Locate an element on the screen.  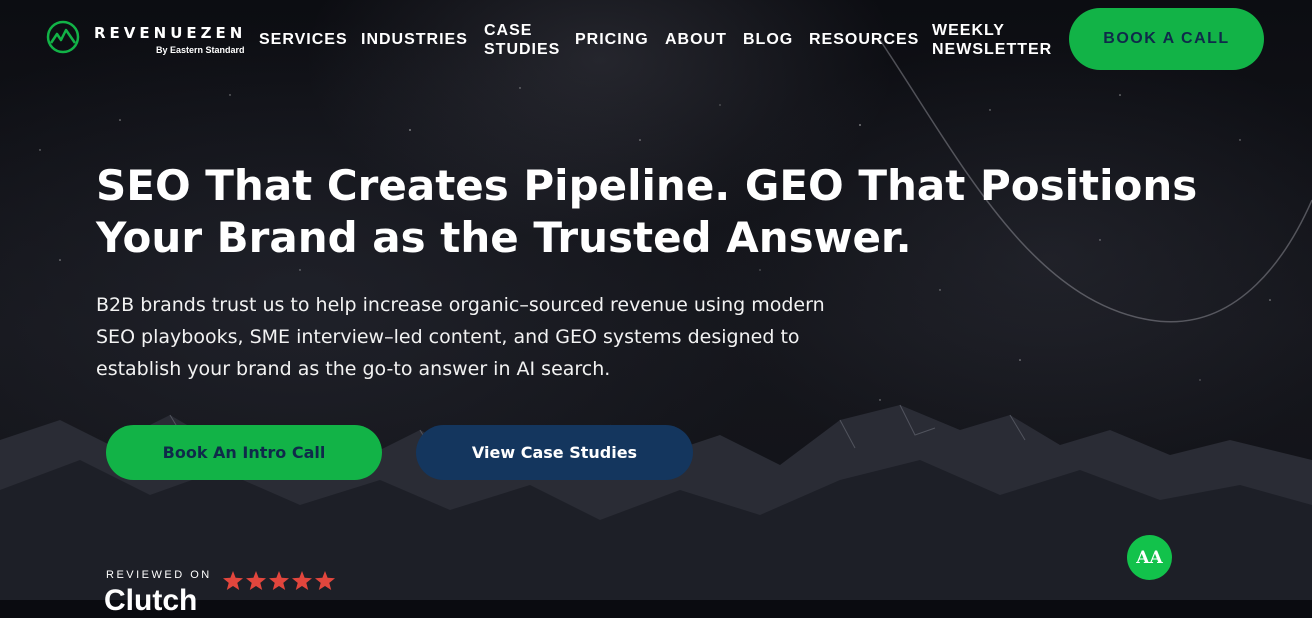
brand-logo: REVENUEZEN By Eastern Standard is located at coordinates (151, 40).